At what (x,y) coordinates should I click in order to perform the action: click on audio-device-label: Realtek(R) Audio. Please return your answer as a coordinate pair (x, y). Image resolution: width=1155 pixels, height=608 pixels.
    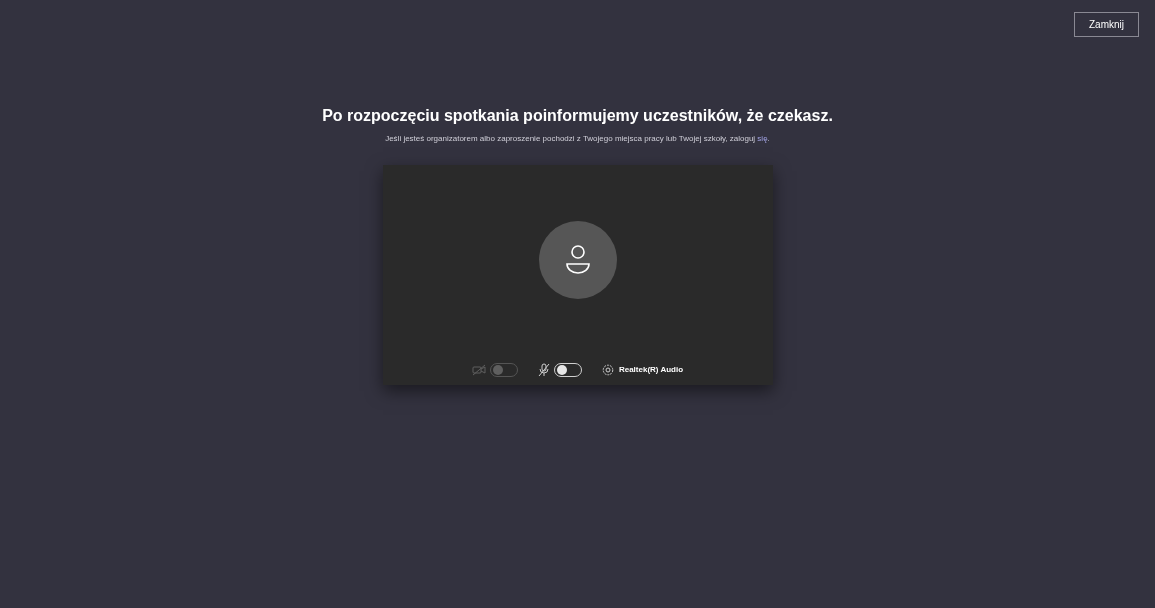
    Looking at the image, I should click on (651, 370).